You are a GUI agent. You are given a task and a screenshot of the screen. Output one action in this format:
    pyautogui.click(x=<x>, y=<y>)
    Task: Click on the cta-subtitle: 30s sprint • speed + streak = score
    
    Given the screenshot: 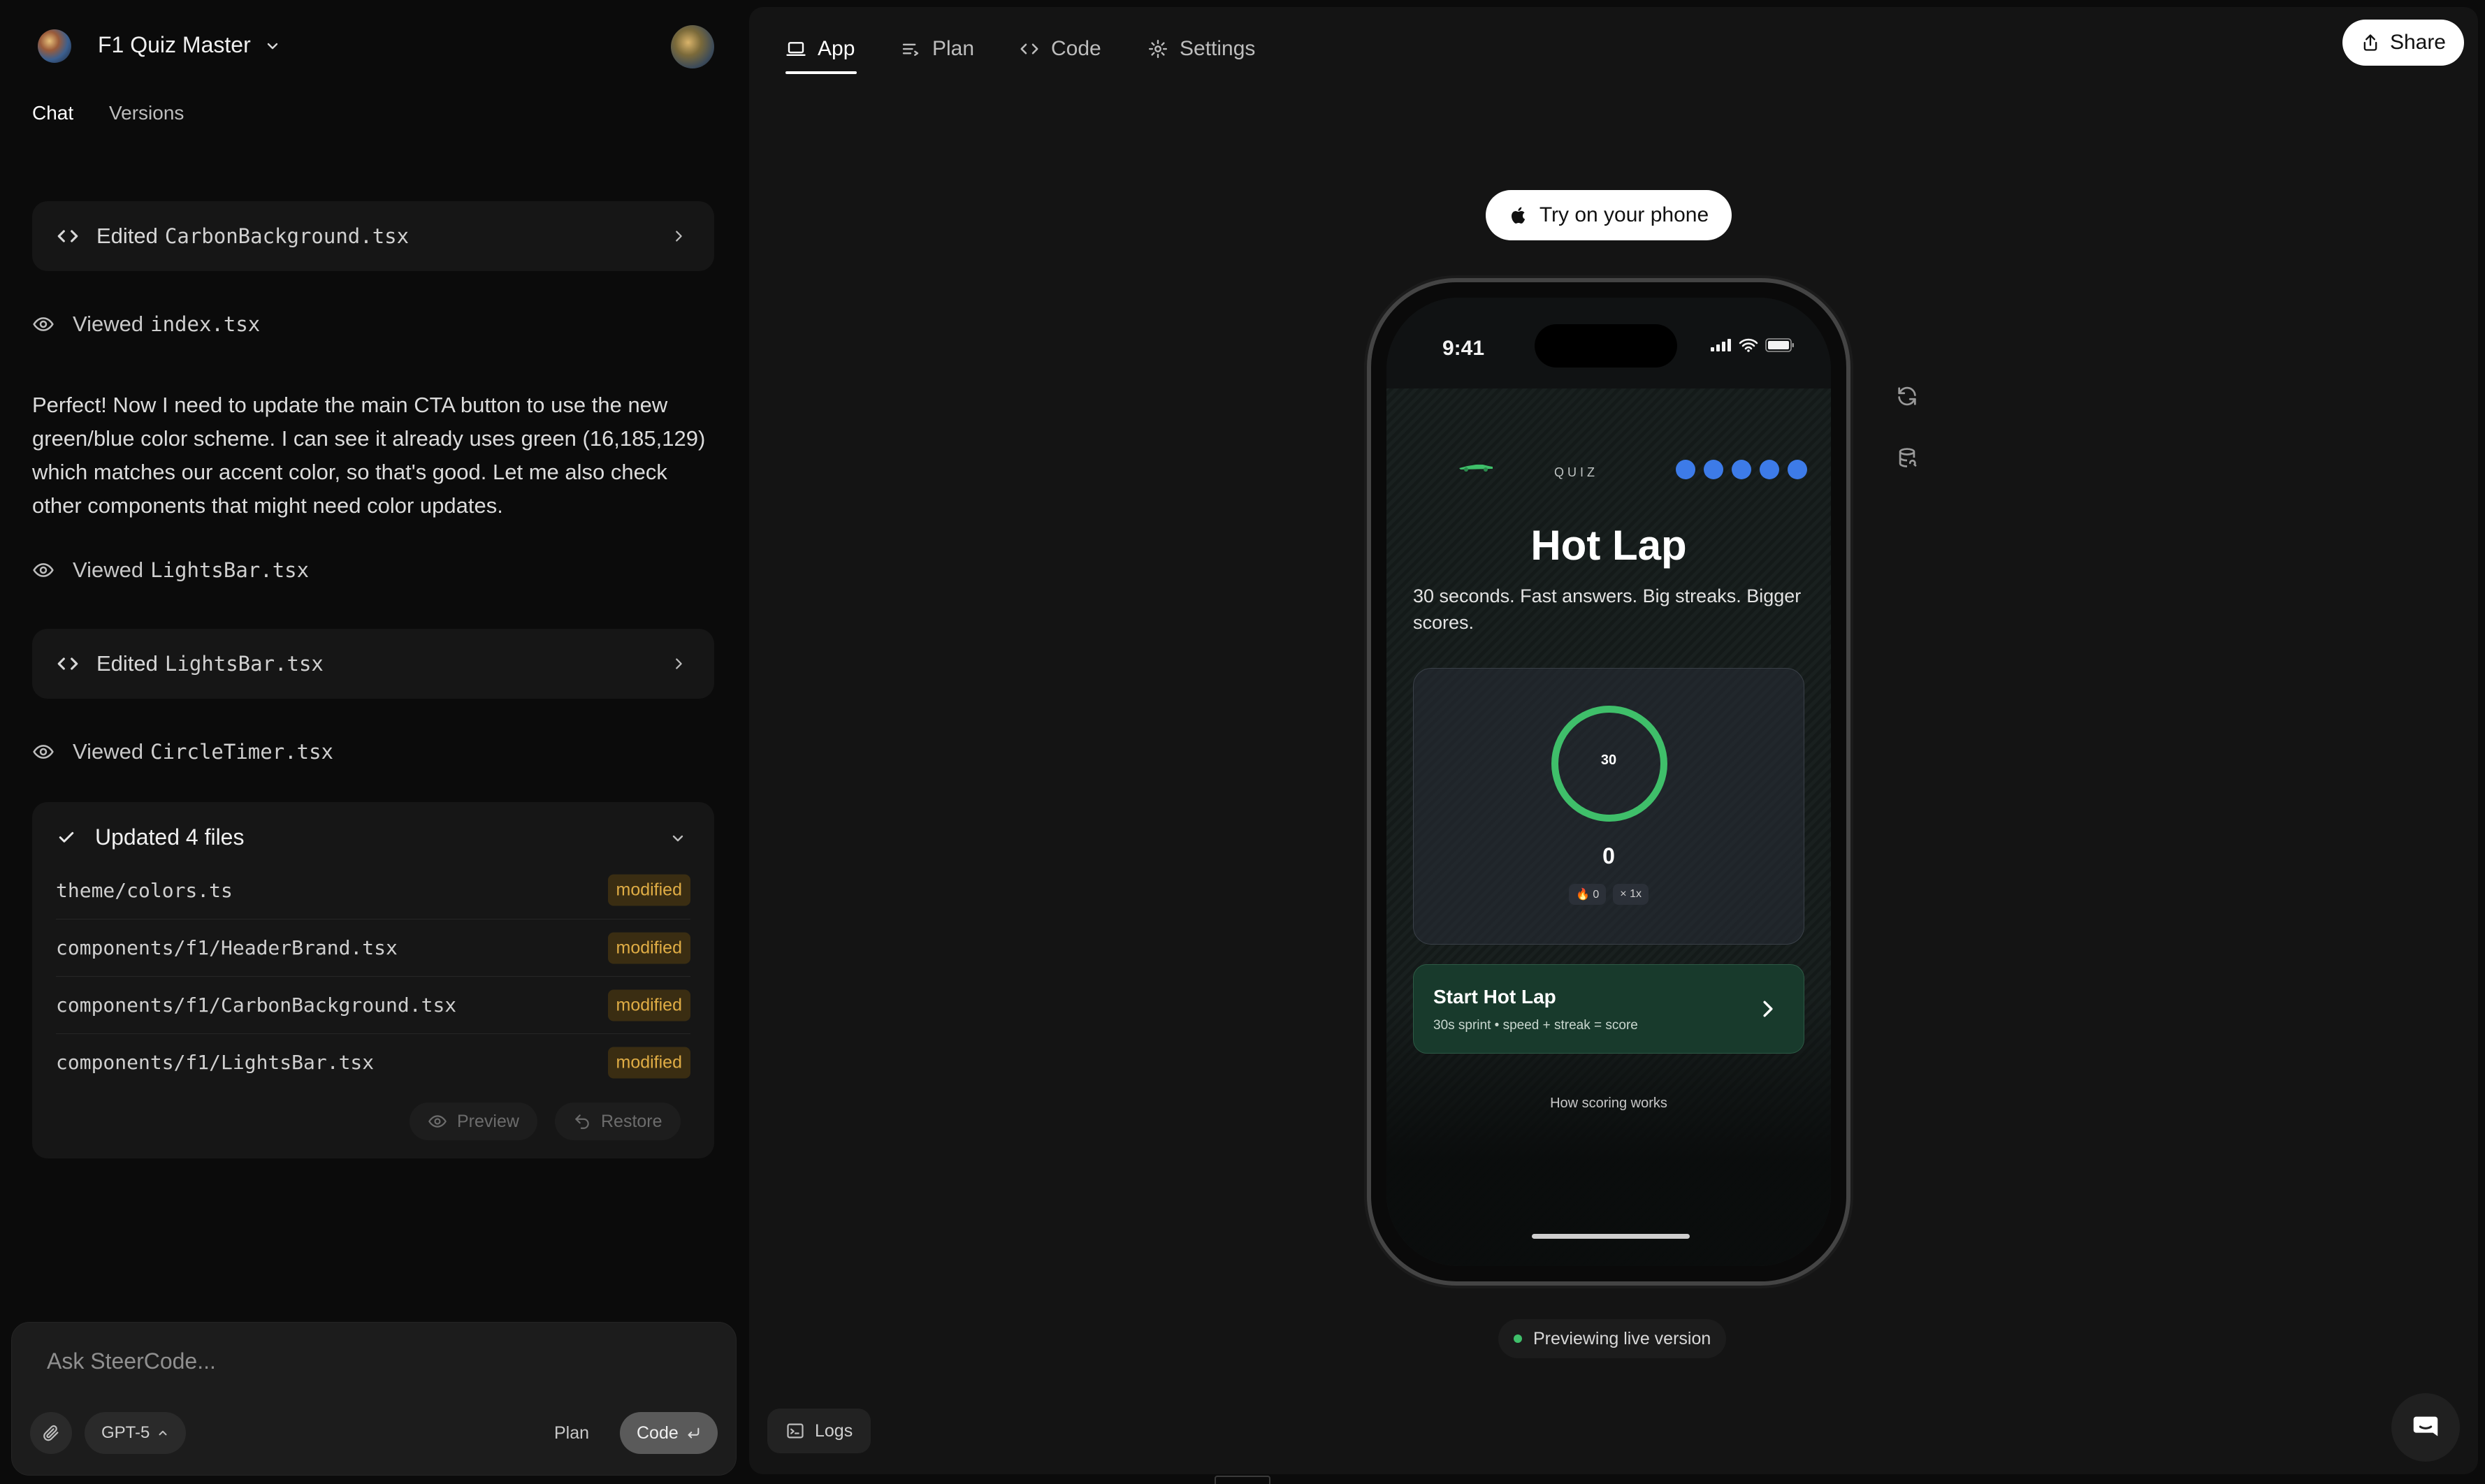 What is the action you would take?
    pyautogui.click(x=1536, y=1025)
    